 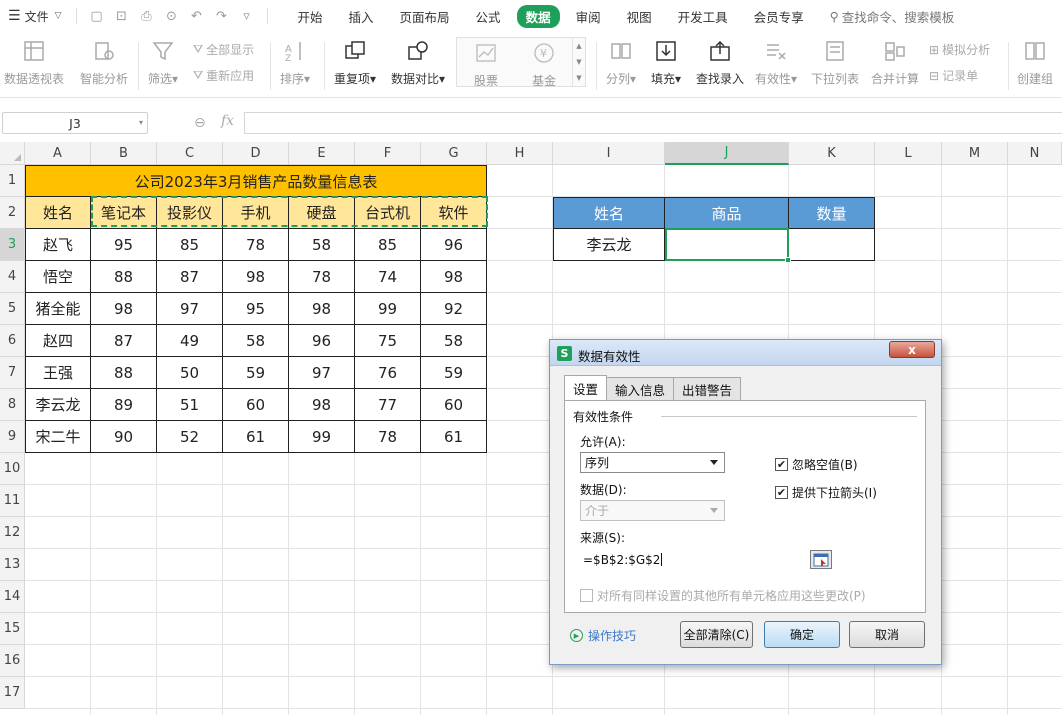 I want to click on reapply-button: ⛛ 重新应用, so click(x=223, y=75).